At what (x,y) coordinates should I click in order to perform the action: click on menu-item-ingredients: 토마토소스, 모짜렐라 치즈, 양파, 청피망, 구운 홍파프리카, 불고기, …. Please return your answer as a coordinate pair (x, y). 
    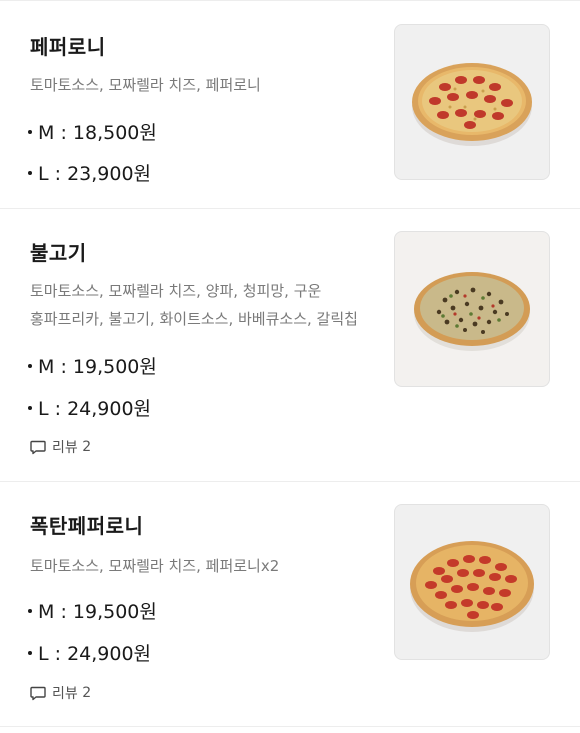
    Looking at the image, I should click on (195, 305).